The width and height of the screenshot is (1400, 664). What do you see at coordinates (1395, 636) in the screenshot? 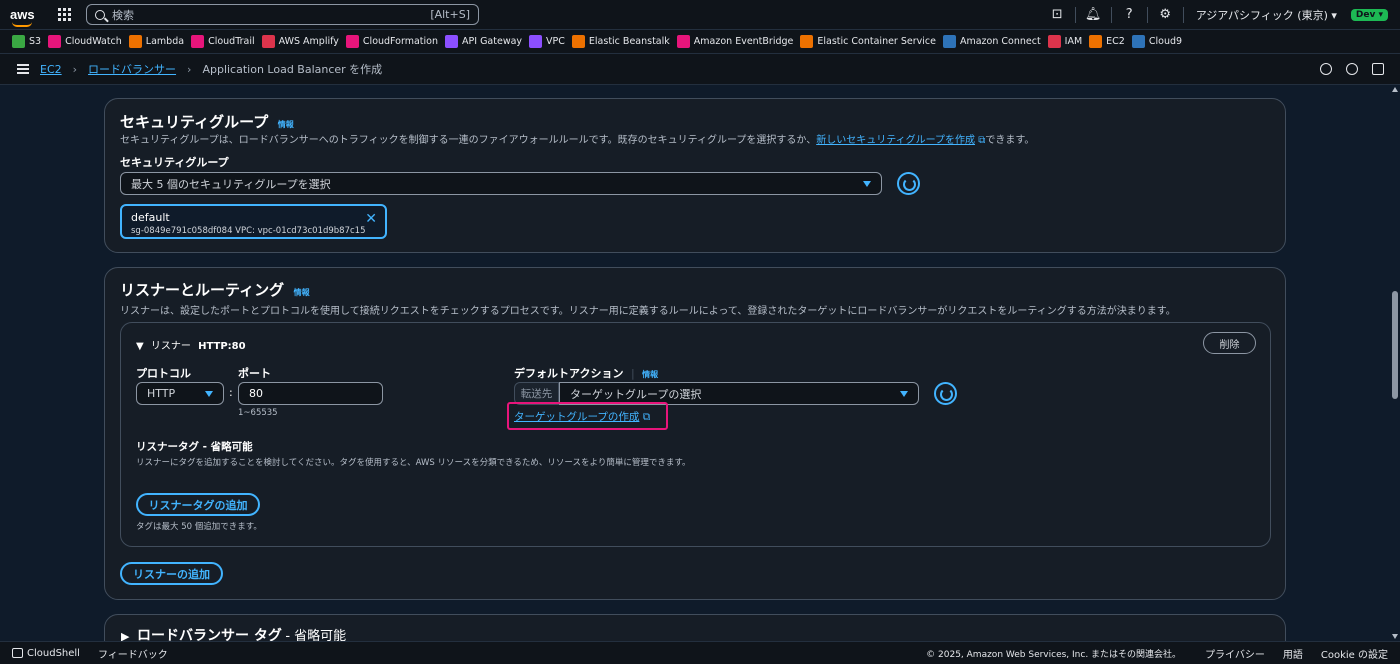
I see `scroll-down-icon` at bounding box center [1395, 636].